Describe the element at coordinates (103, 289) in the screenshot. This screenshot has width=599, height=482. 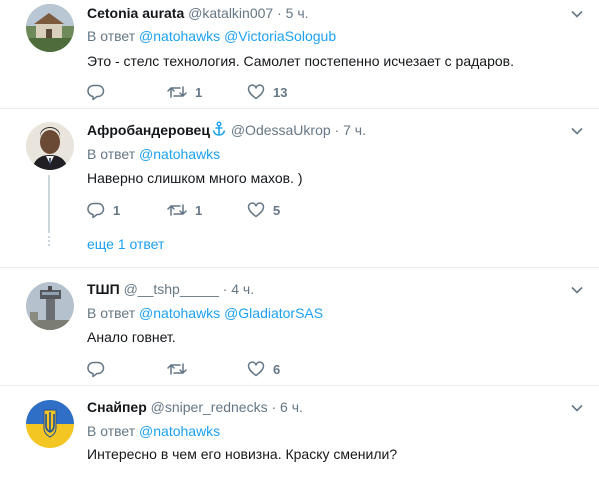
I see `author-name: ТШП` at that location.